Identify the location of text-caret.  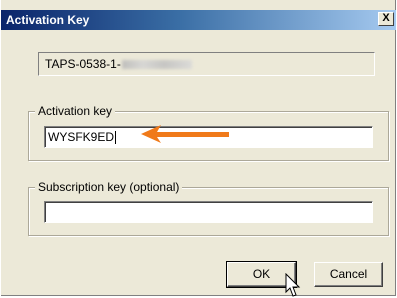
(116, 138).